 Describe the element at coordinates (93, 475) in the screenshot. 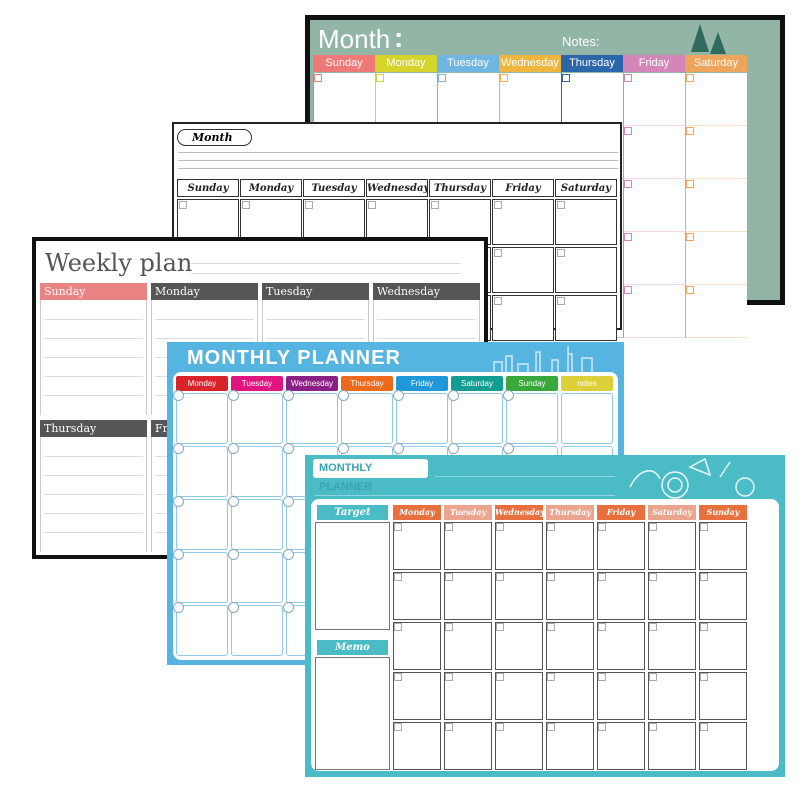

I see `ruled-line` at that location.